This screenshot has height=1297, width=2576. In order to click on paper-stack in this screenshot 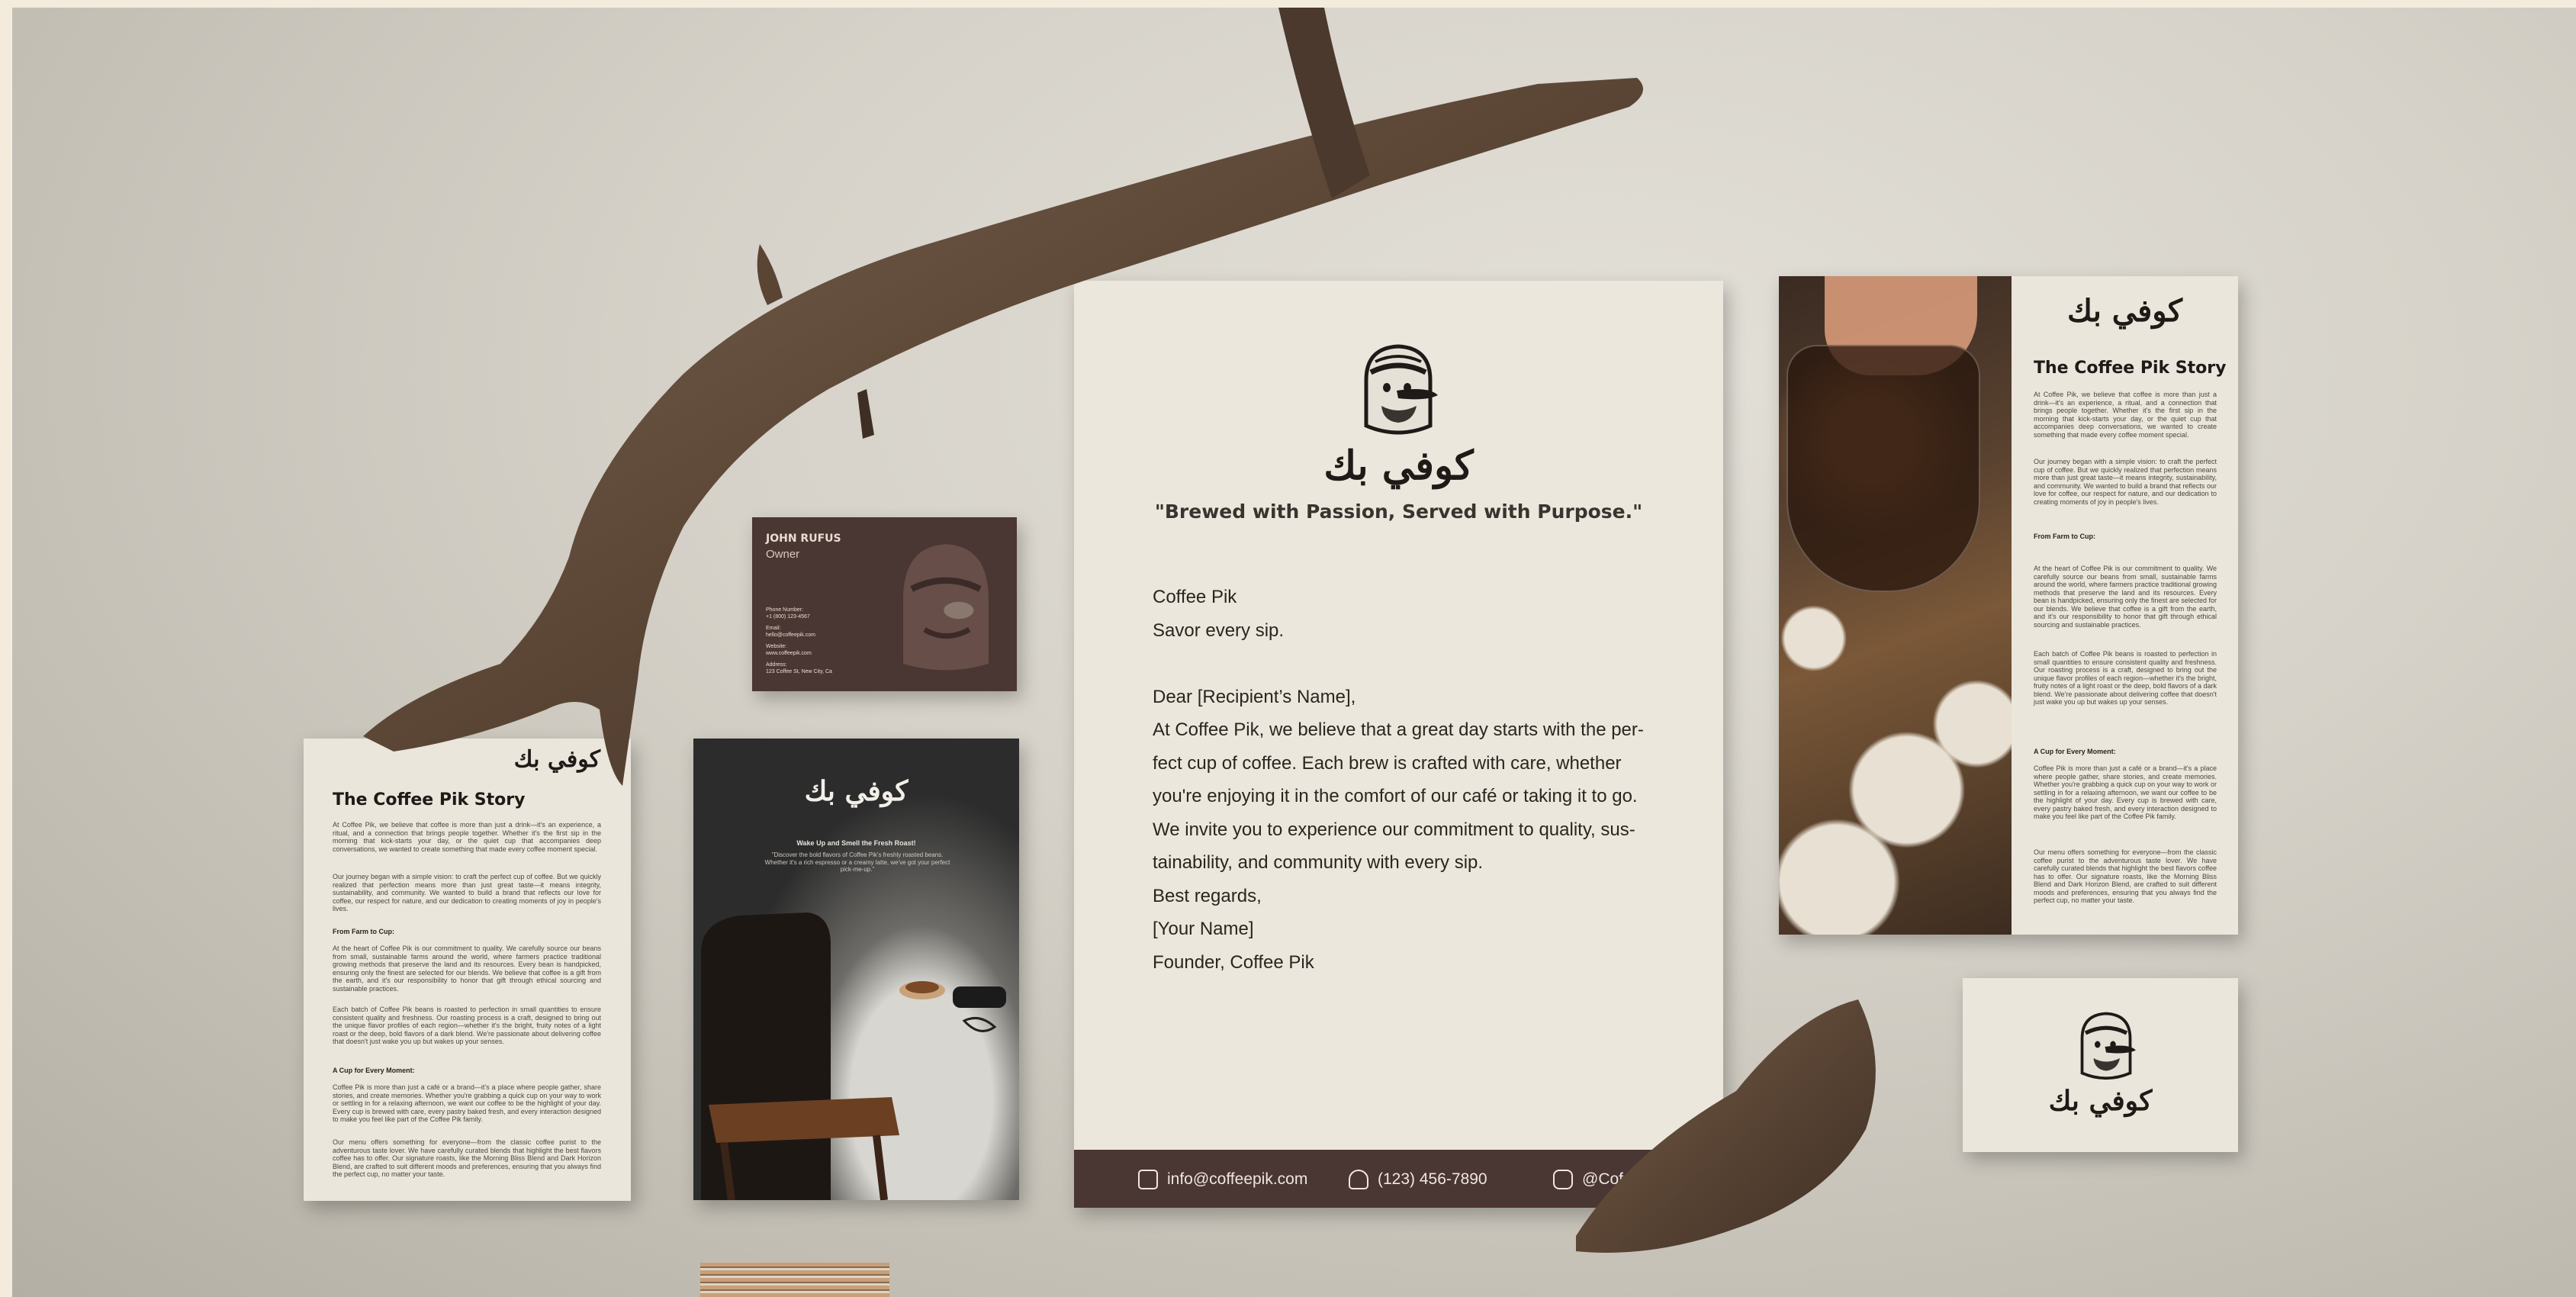, I will do `click(794, 1280)`.